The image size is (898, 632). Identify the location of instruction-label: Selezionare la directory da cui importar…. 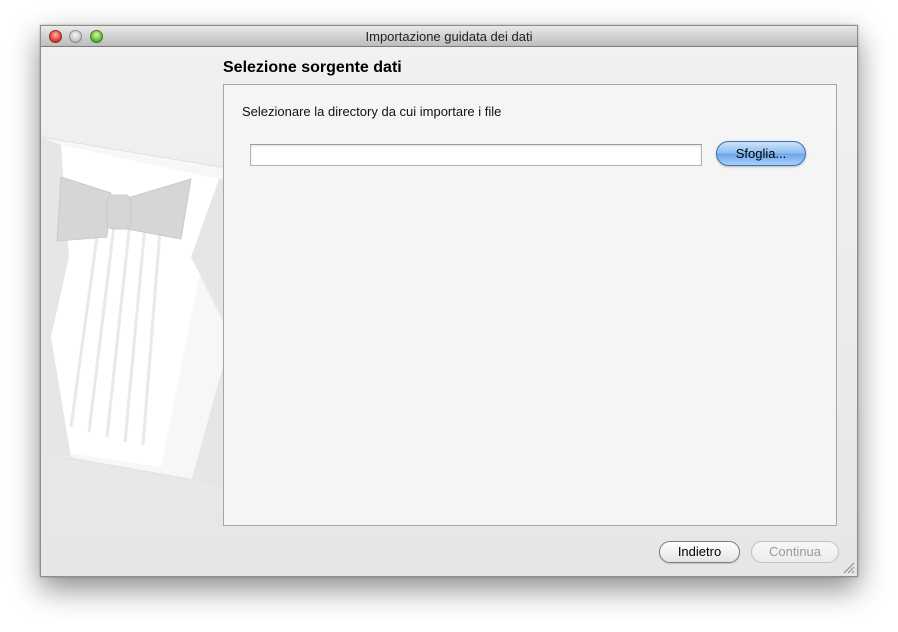
(372, 111).